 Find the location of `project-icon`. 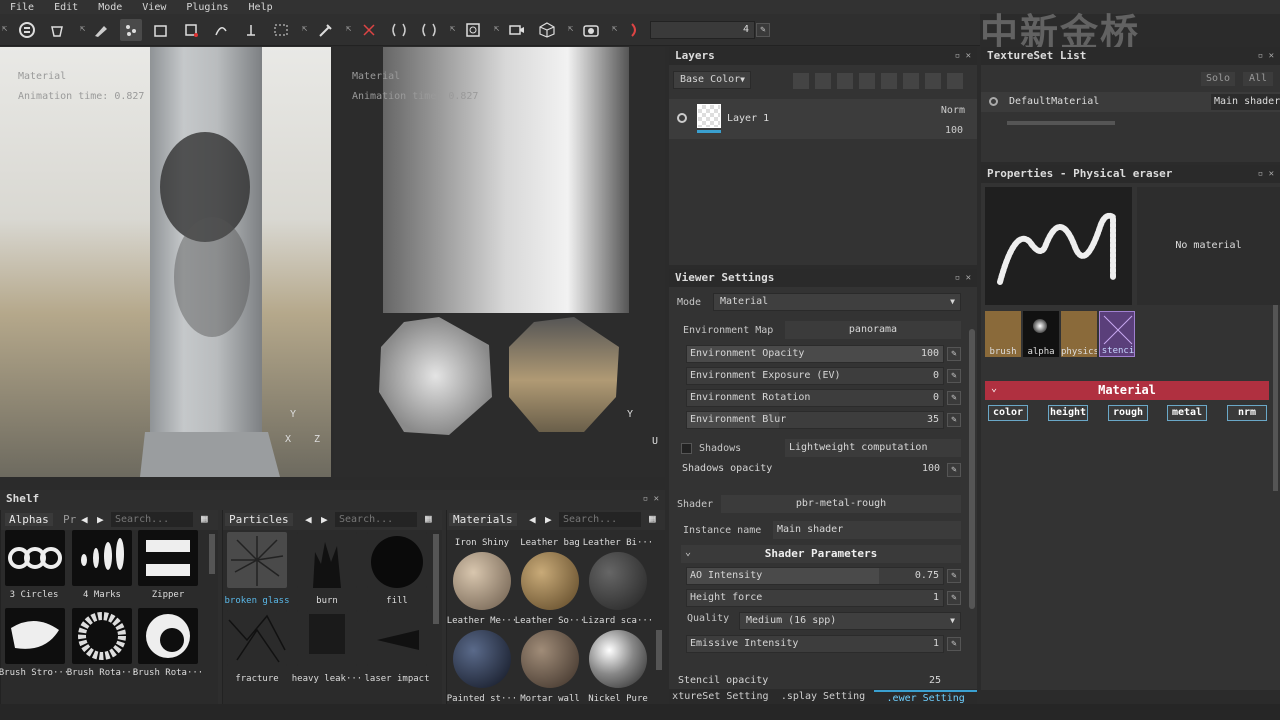

project-icon is located at coordinates (27, 30).